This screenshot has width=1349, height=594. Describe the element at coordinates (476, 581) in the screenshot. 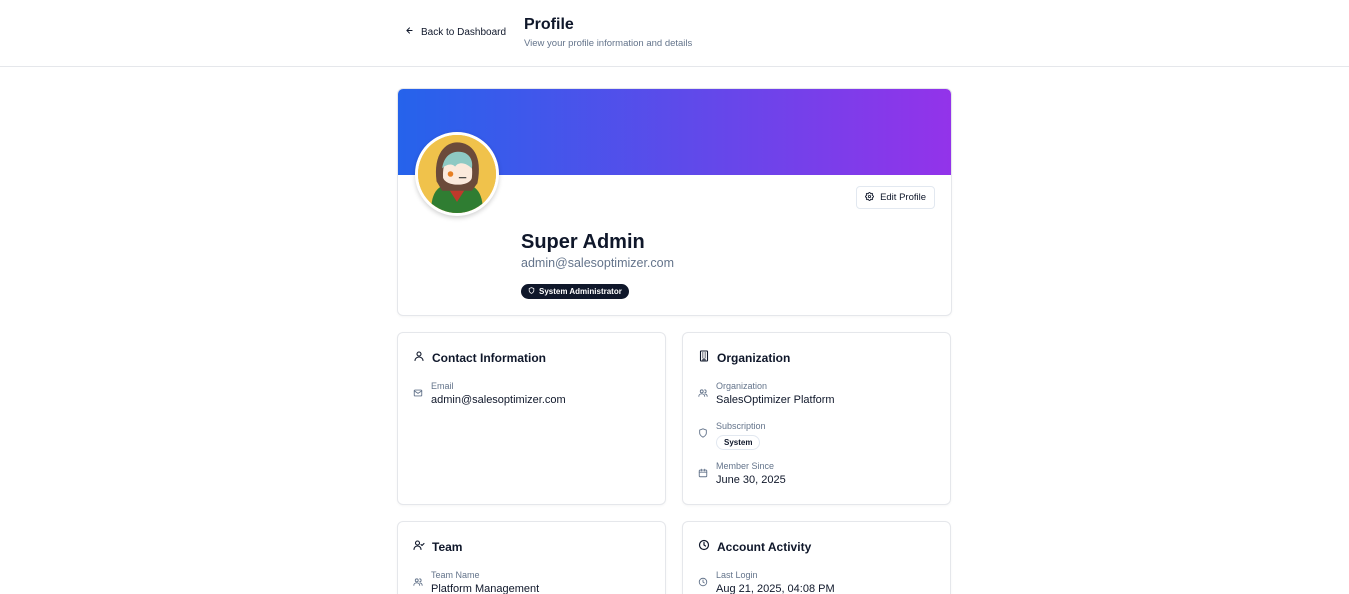

I see `team-name-field: Team Name Platform Management` at that location.